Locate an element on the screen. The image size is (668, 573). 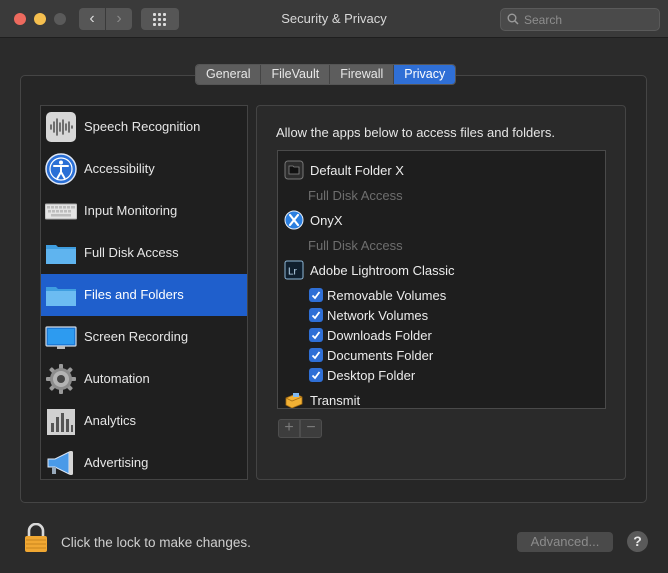
search-icon is located at coordinates (513, 19).